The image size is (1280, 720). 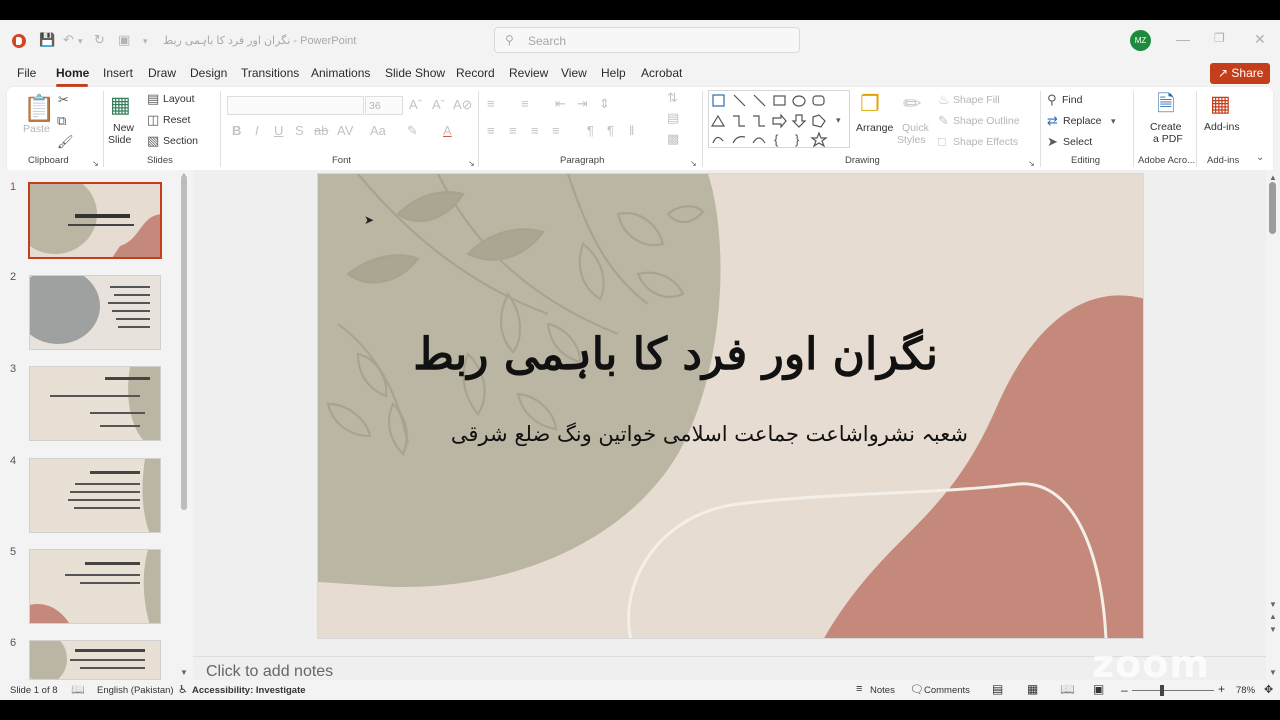 I want to click on tab-design: Design, so click(x=208, y=73).